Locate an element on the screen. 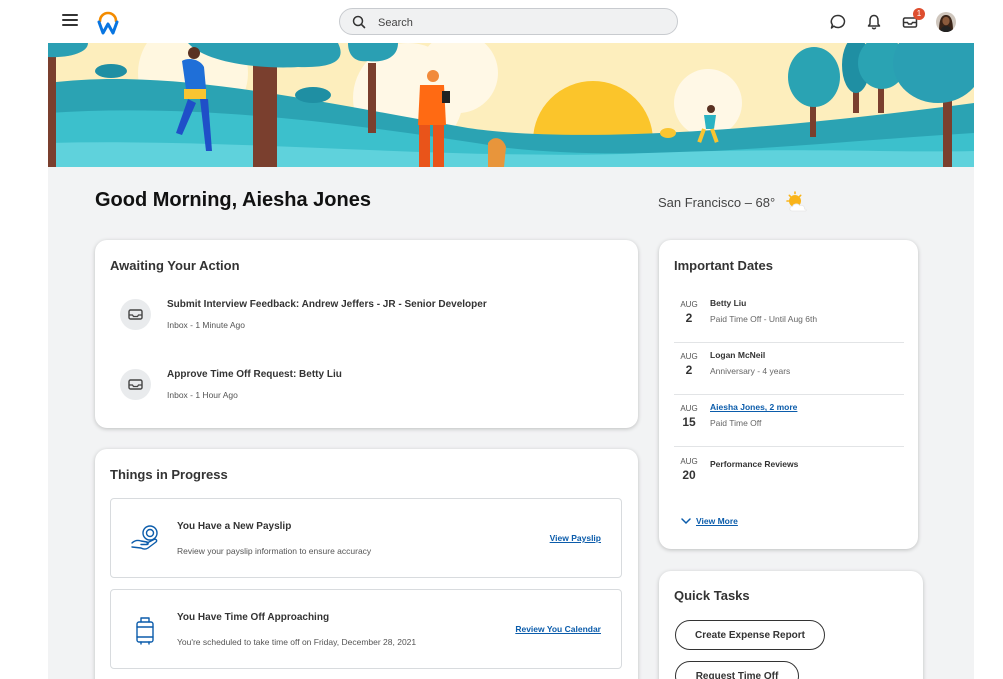  notifications-bell-icon is located at coordinates (874, 22).